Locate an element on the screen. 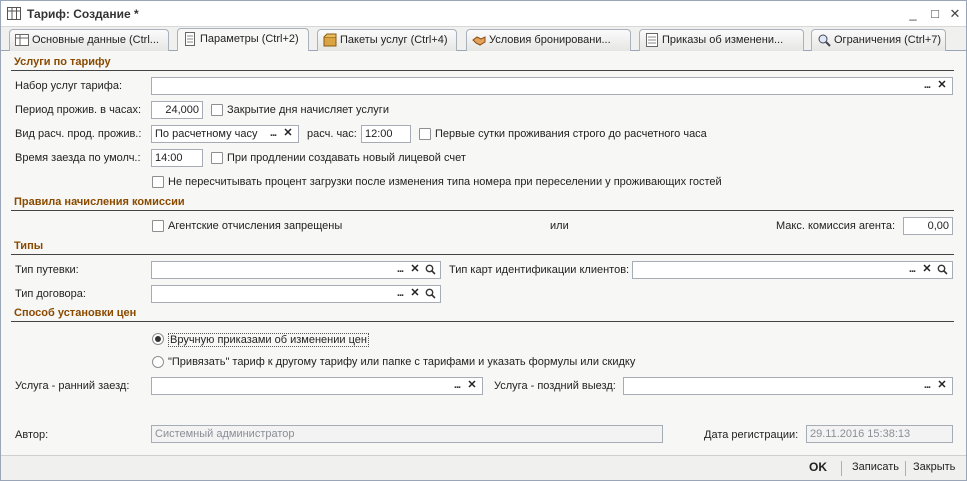 Image resolution: width=967 pixels, height=481 pixels. card-type-label: Тип карт идентификации клиентов: is located at coordinates (539, 270).